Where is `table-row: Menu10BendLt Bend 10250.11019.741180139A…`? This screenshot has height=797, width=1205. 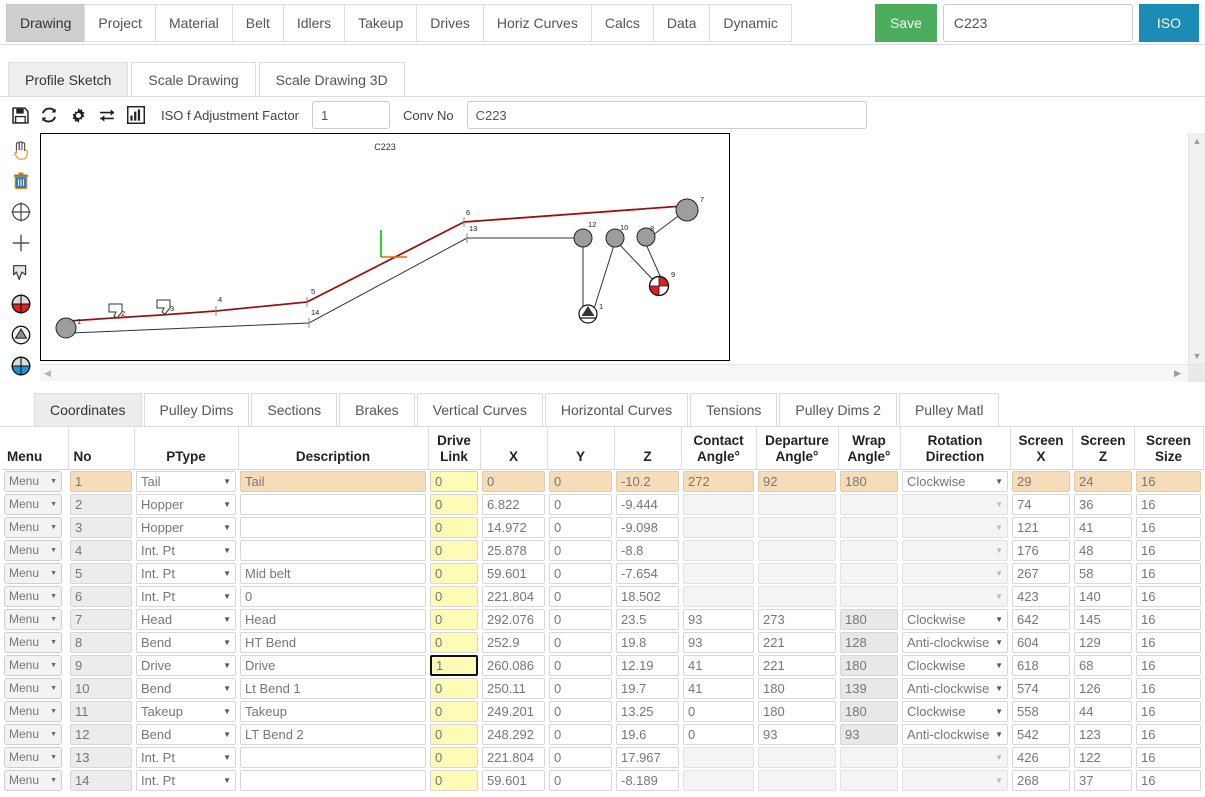 table-row: Menu10BendLt Bend 10250.11019.741180139A… is located at coordinates (602, 688).